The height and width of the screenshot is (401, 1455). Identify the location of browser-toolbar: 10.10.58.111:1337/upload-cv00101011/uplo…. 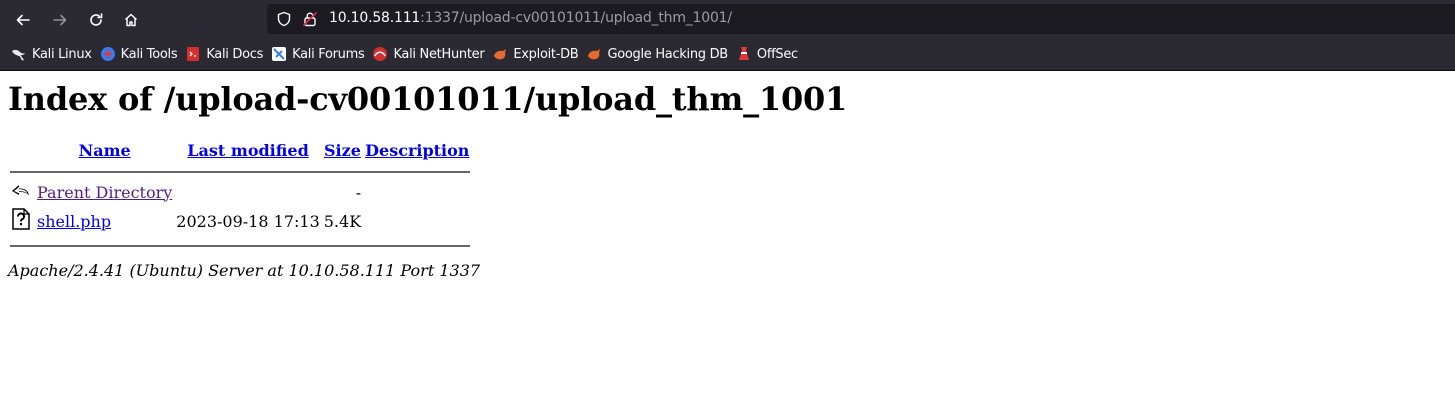
(727, 19).